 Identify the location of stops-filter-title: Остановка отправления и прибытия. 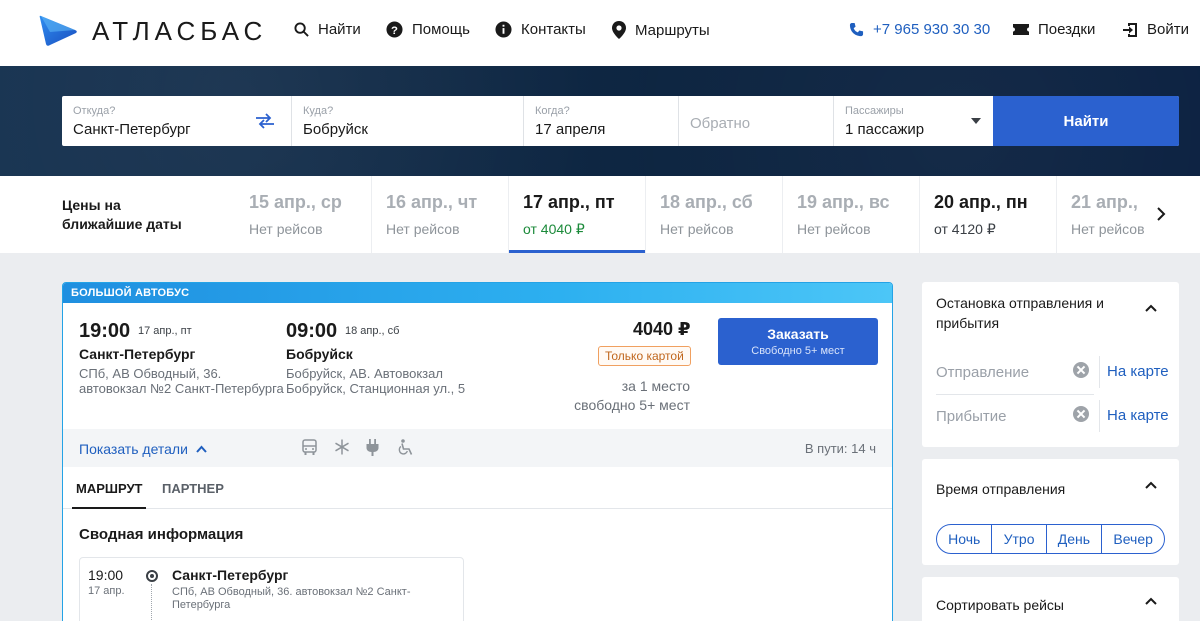
(1020, 313).